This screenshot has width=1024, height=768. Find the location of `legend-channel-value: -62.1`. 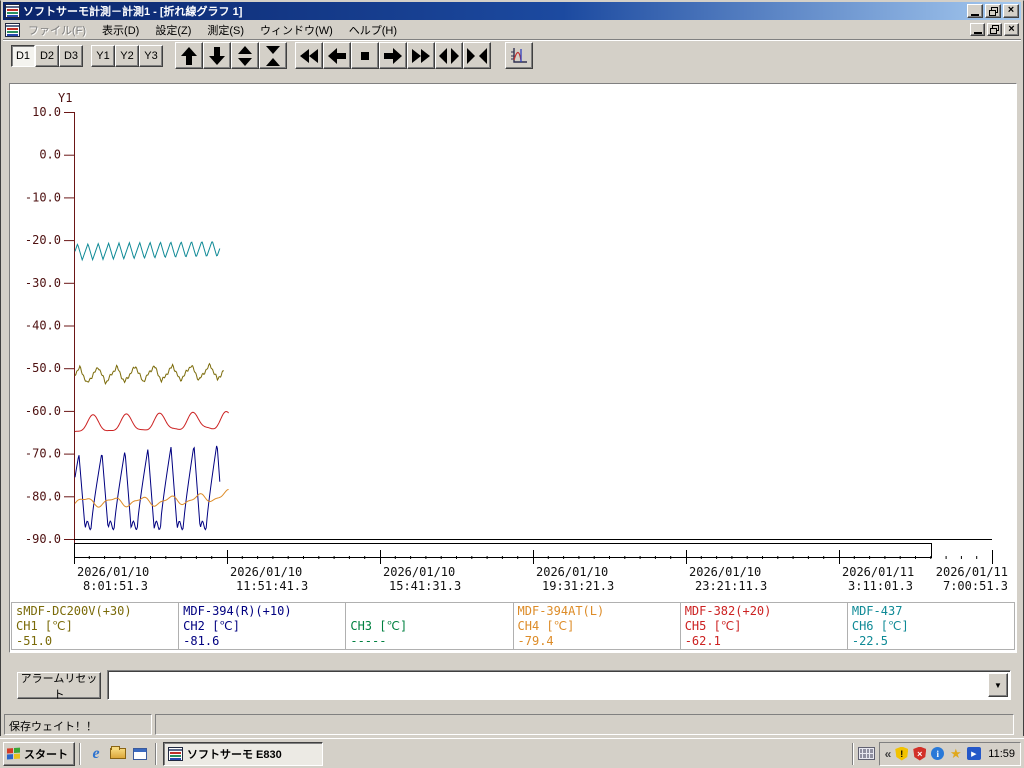

legend-channel-value: -62.1 is located at coordinates (702, 641).